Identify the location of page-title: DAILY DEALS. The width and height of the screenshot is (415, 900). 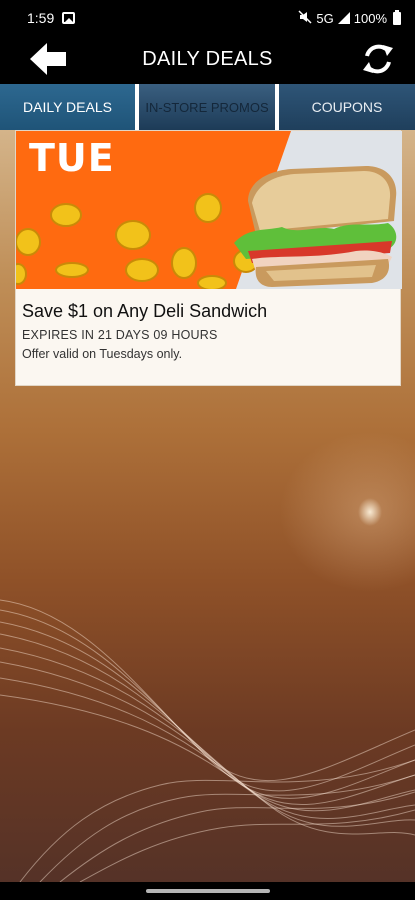
(207, 59).